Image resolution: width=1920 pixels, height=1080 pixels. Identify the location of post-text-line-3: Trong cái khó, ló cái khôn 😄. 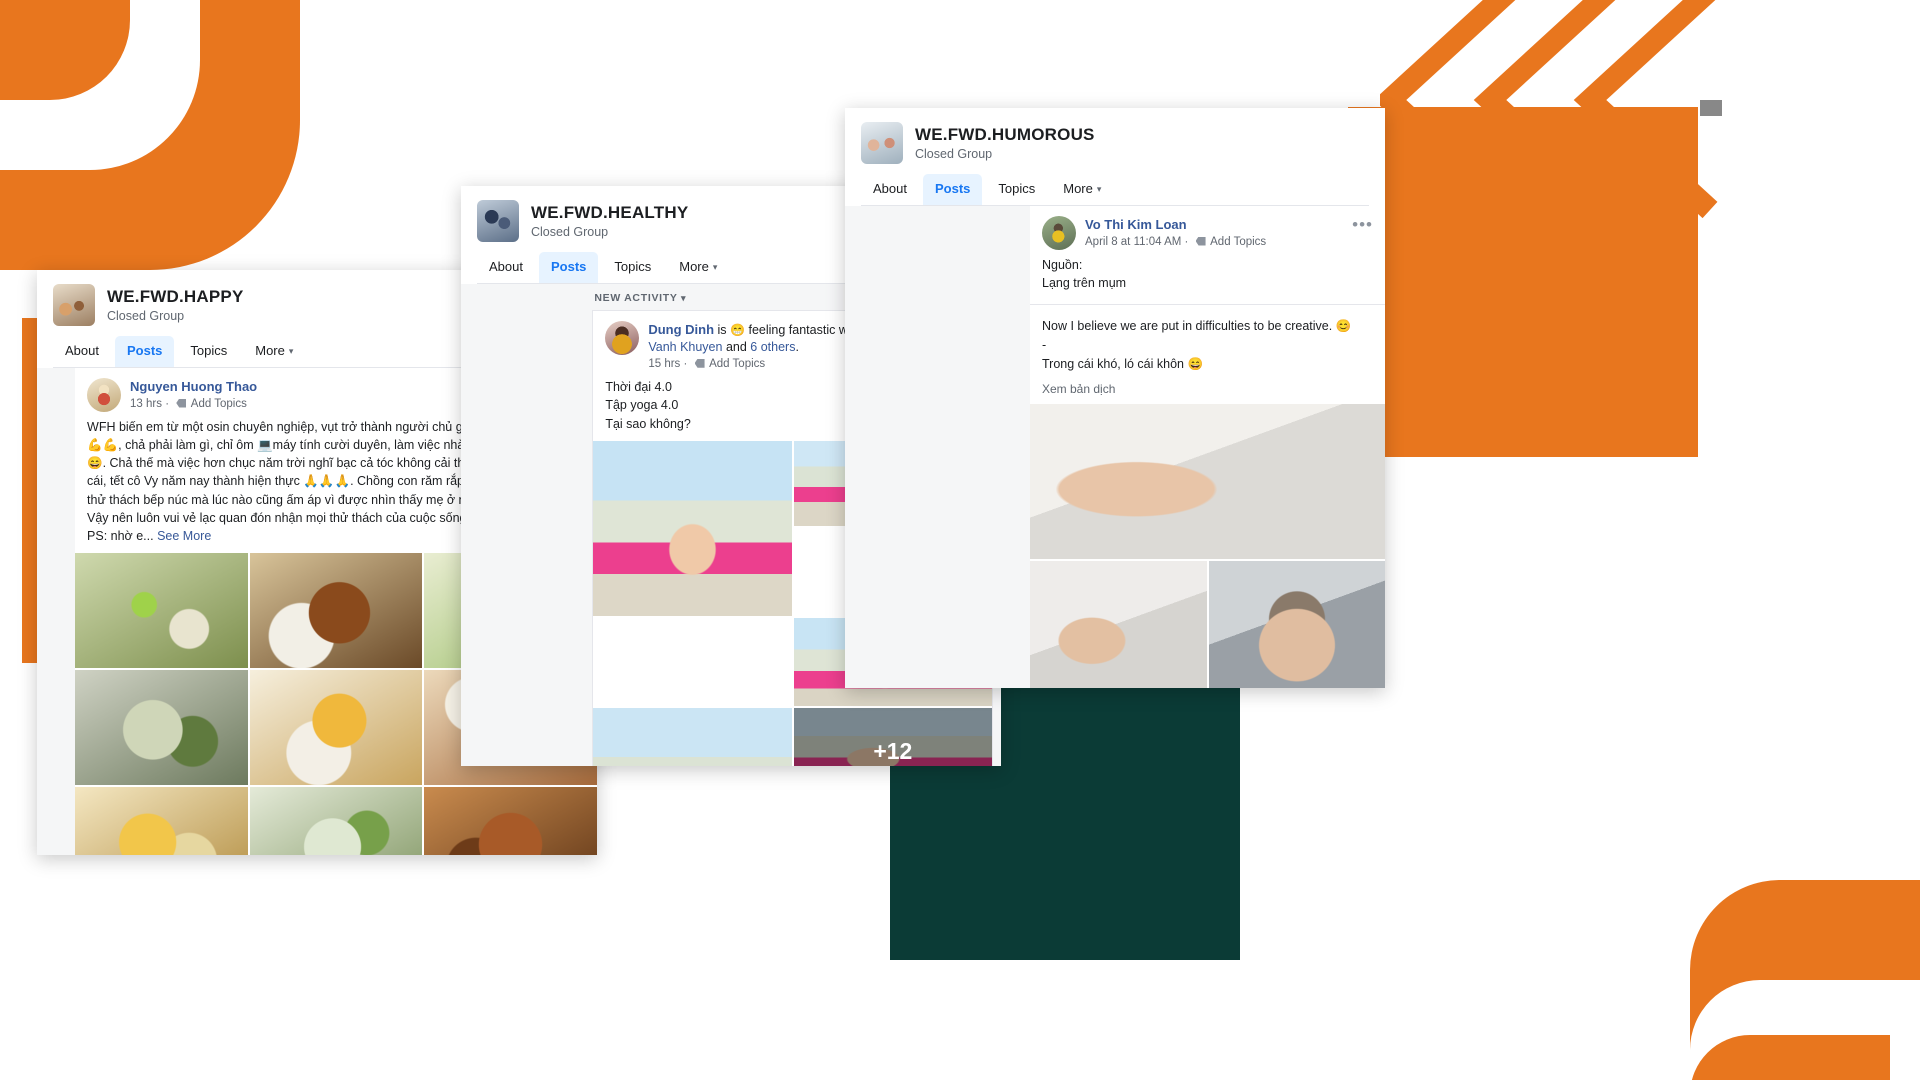
(1123, 363).